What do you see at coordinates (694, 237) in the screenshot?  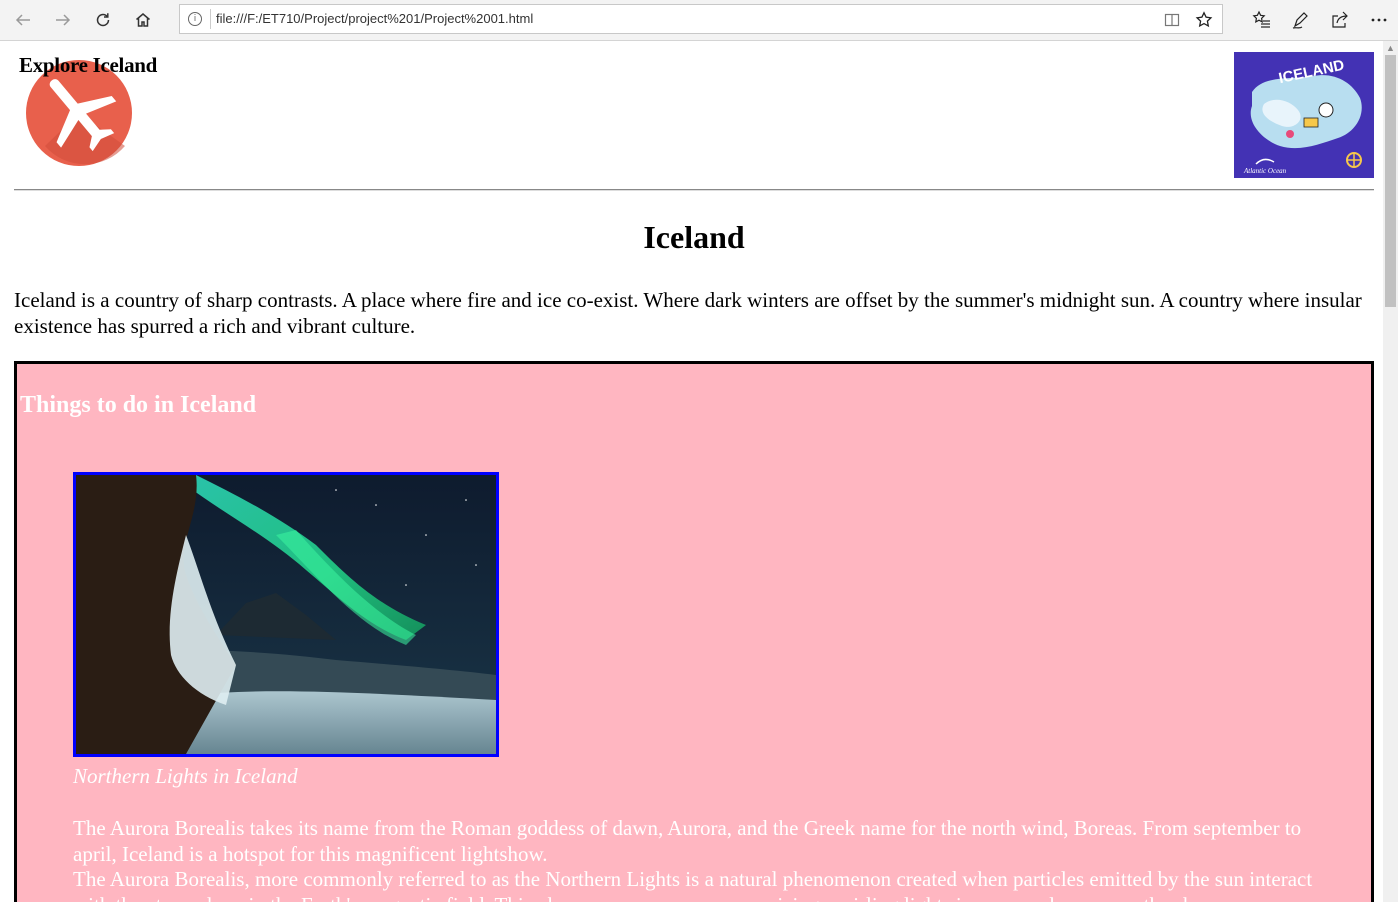 I see `page-title: Iceland` at bounding box center [694, 237].